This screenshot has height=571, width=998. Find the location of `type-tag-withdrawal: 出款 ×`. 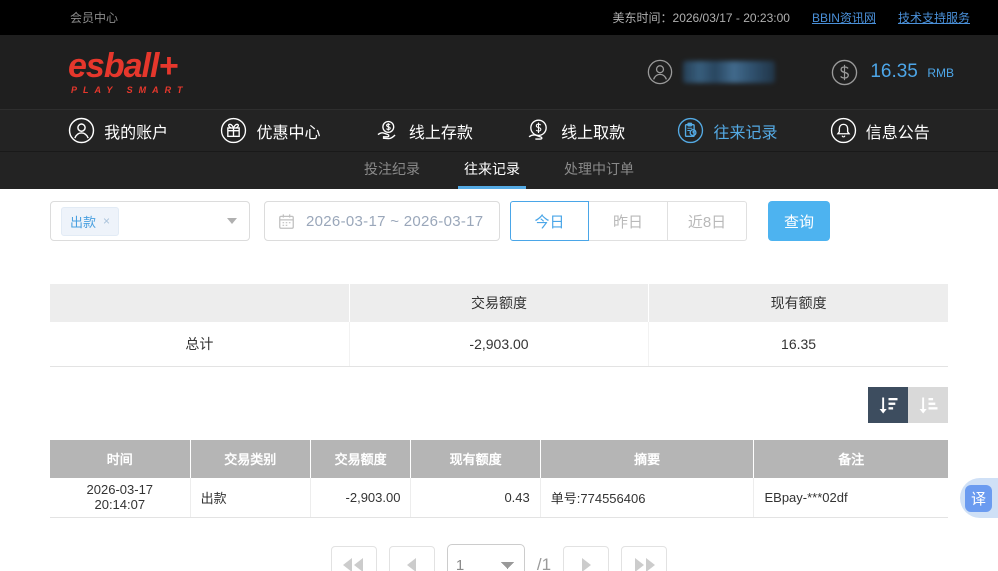

type-tag-withdrawal: 出款 × is located at coordinates (90, 221).